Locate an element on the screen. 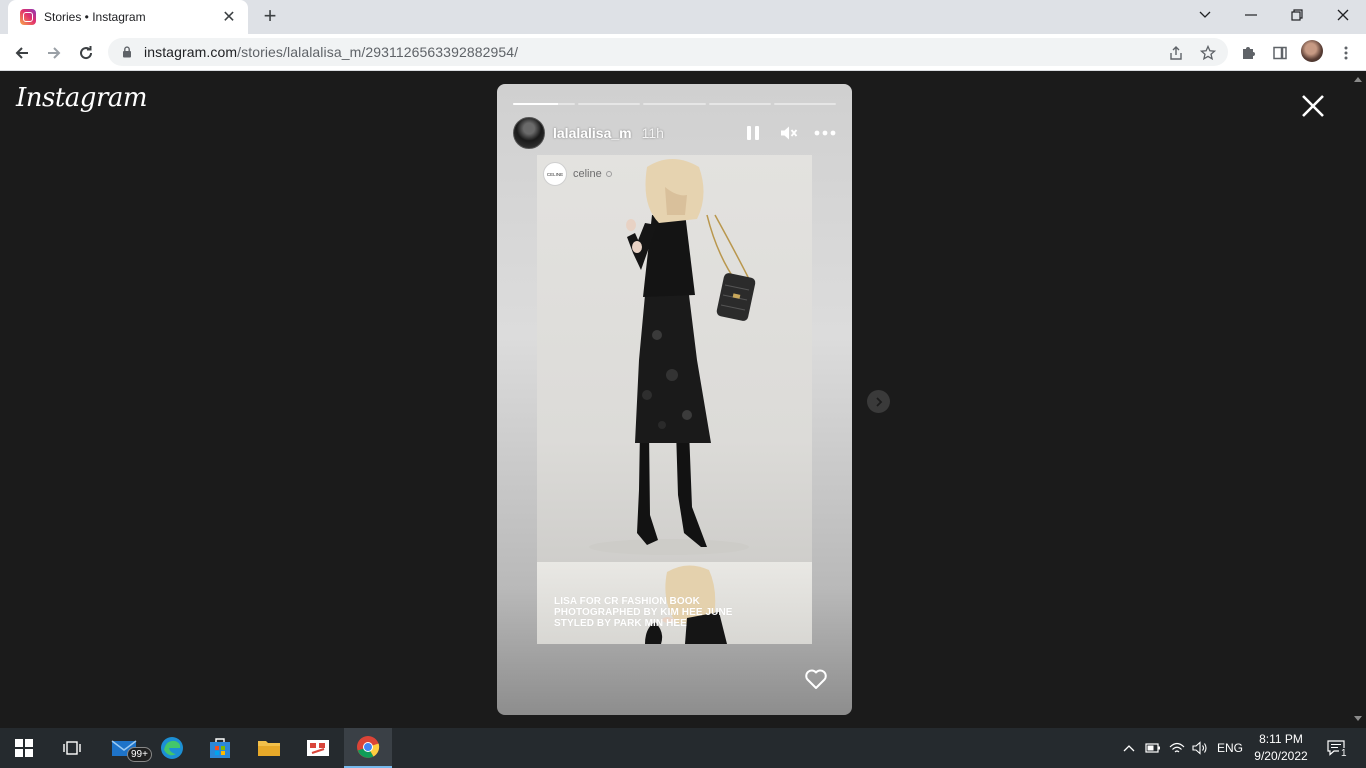 The width and height of the screenshot is (1366, 768). close-icon is located at coordinates (1343, 15).